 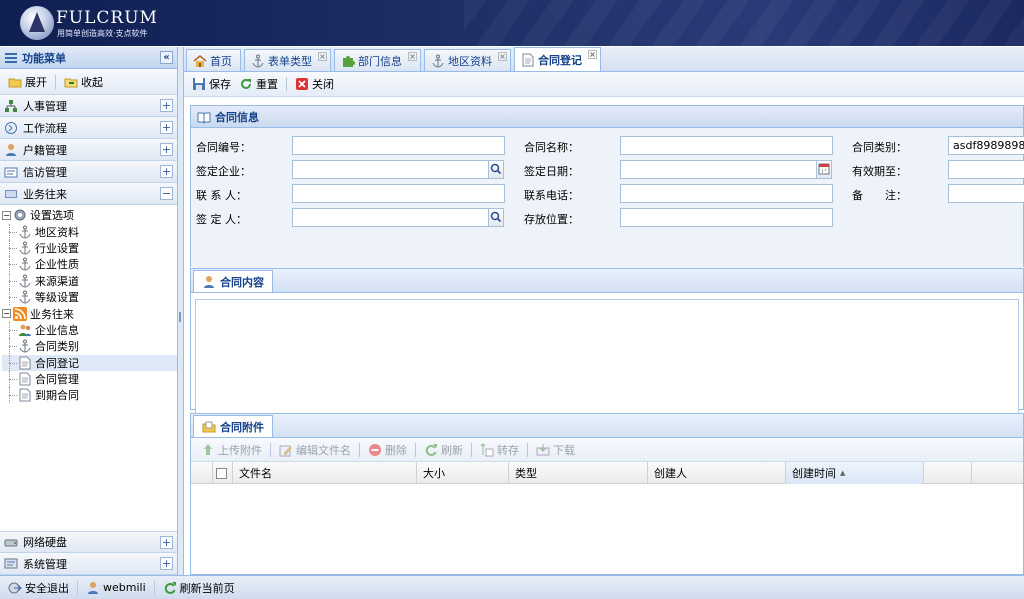 What do you see at coordinates (986, 145) in the screenshot?
I see `contract-type-input: asdf898989898` at bounding box center [986, 145].